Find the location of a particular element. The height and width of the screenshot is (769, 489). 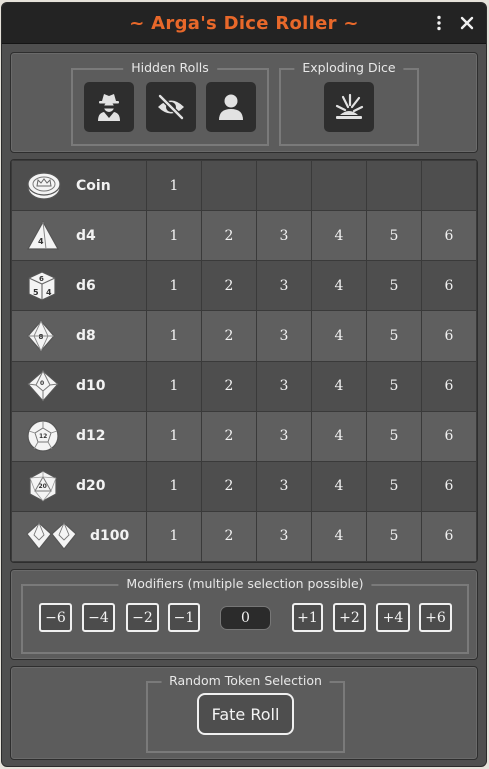

roll-d4-count-1-button: 1 is located at coordinates (174, 236).